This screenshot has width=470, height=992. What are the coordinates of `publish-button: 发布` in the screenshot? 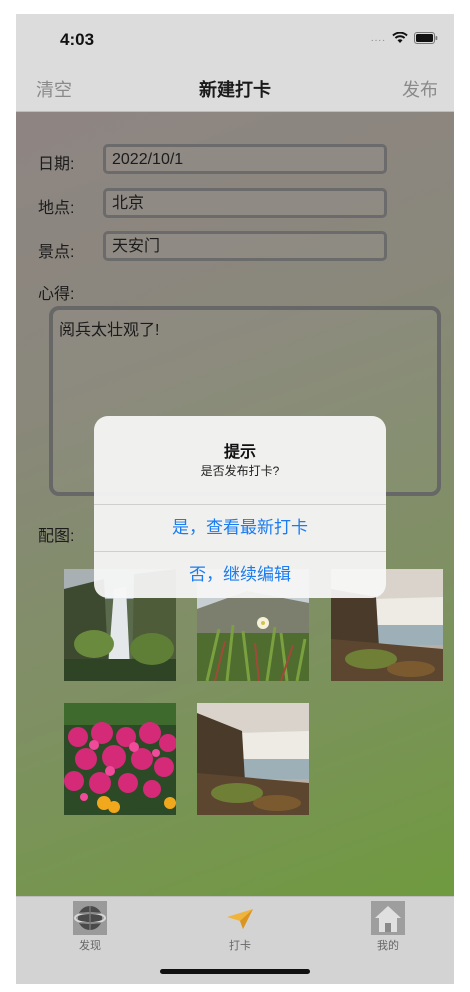 It's located at (420, 89).